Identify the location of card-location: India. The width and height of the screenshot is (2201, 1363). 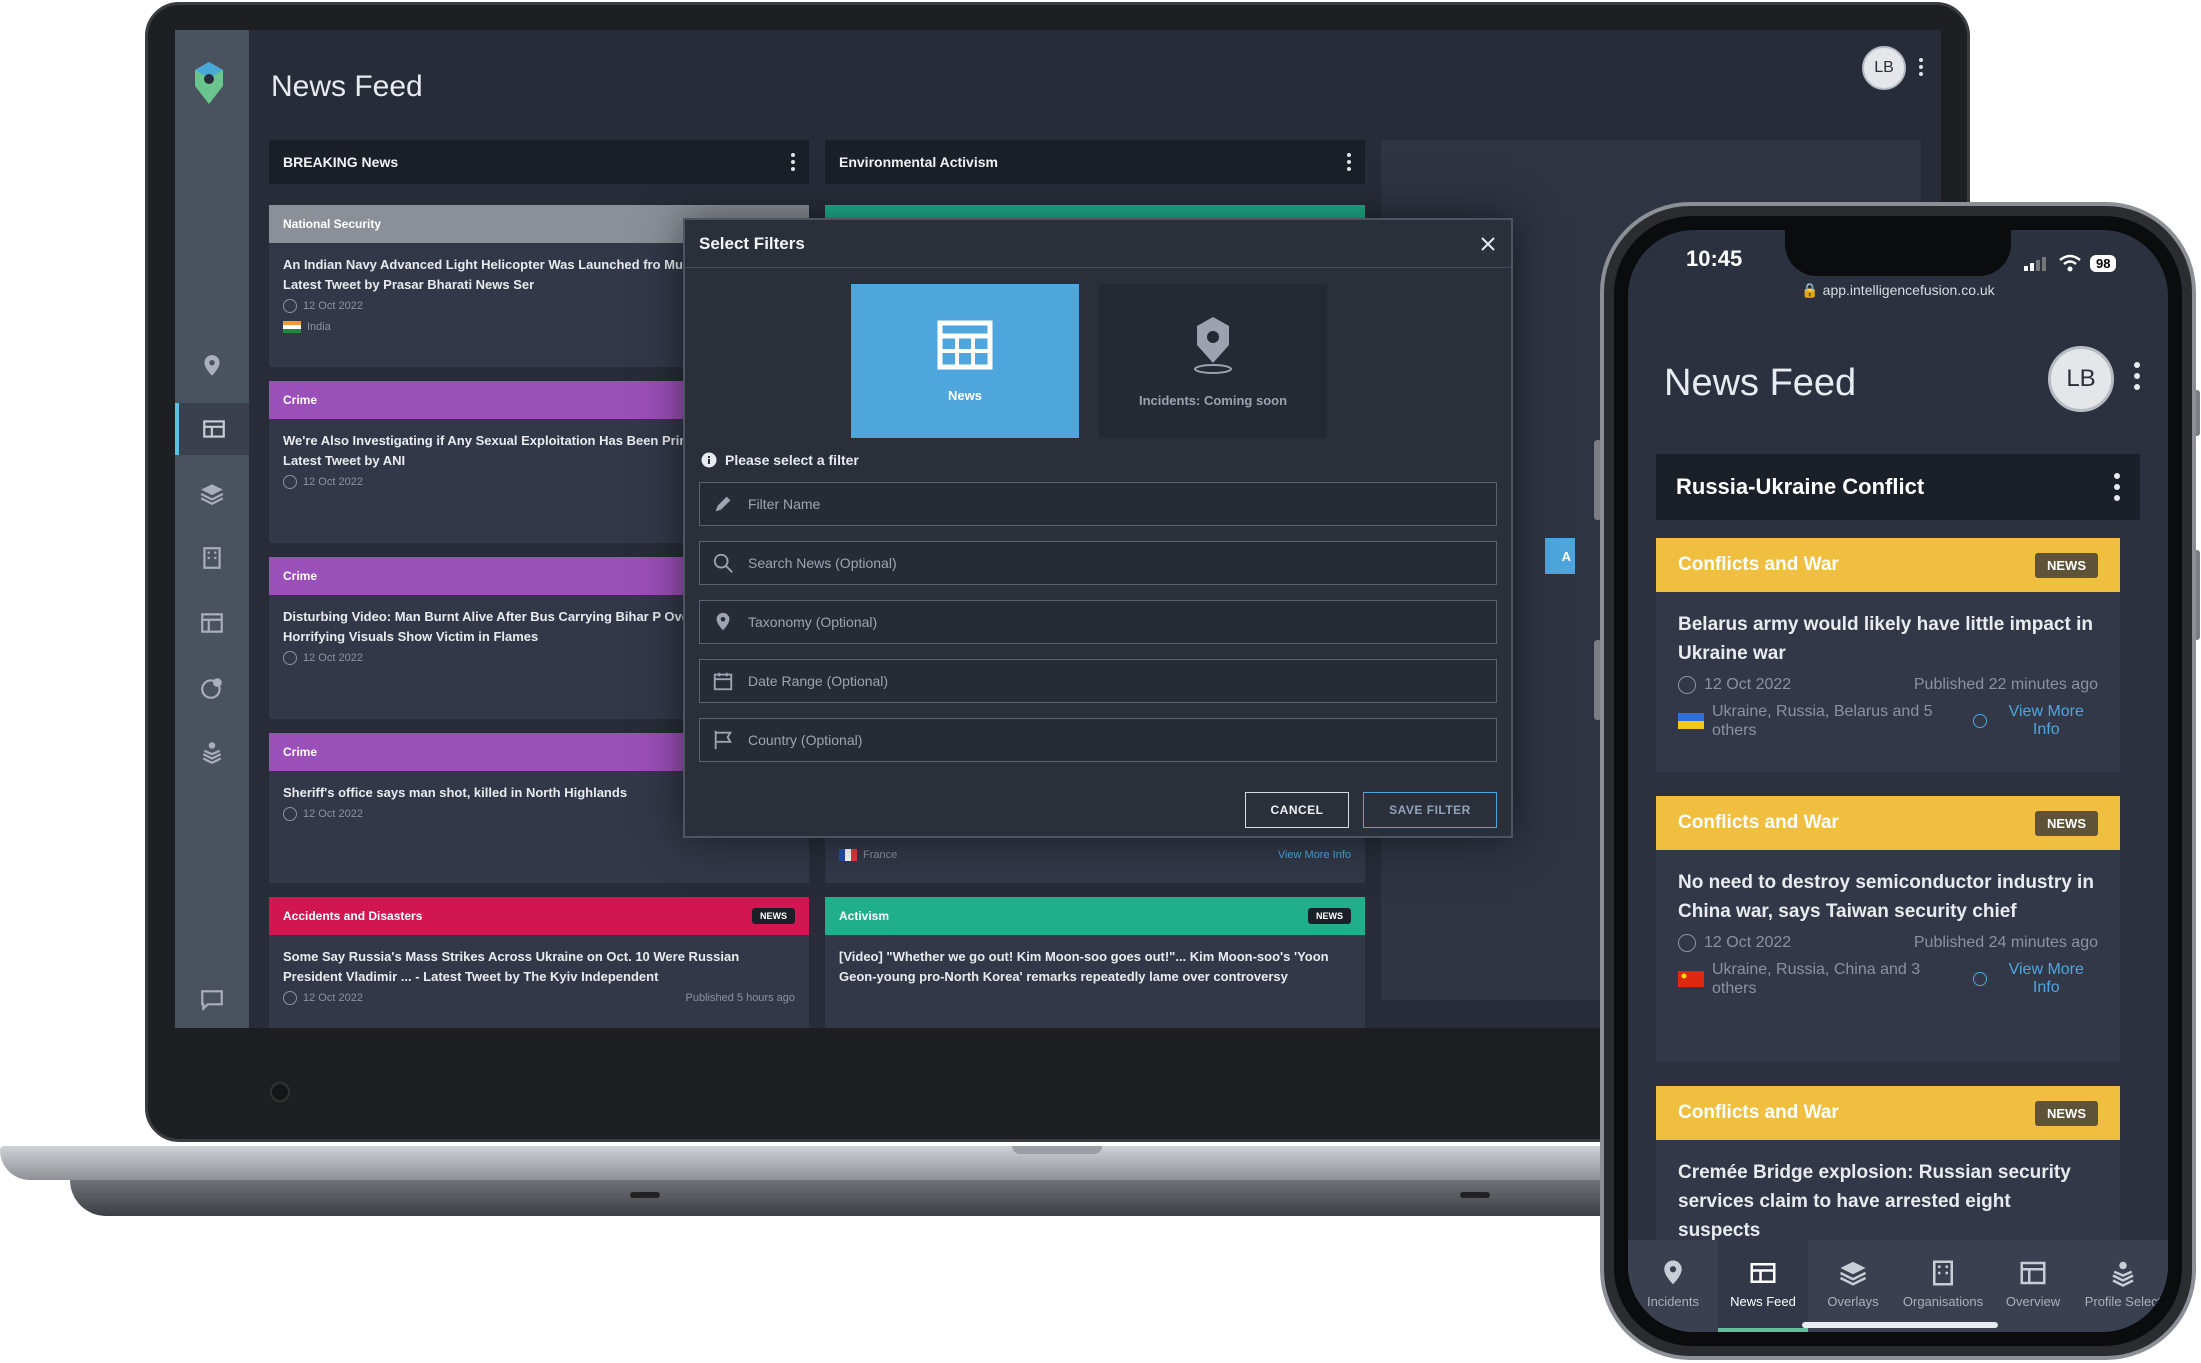
(319, 327).